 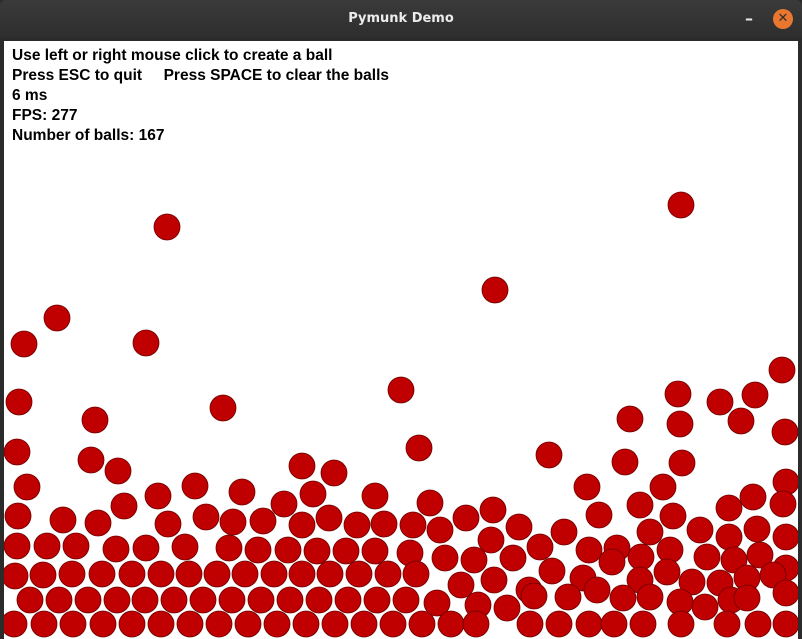 I want to click on window-title: Pymunk Demo, so click(x=401, y=18).